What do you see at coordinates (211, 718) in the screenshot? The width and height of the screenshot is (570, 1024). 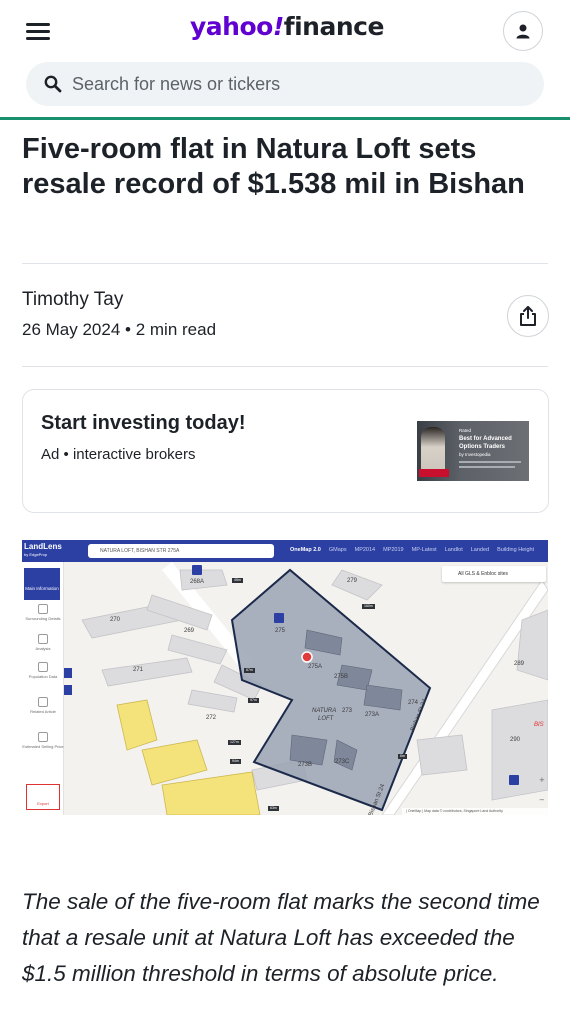 I see `map-label: 272` at bounding box center [211, 718].